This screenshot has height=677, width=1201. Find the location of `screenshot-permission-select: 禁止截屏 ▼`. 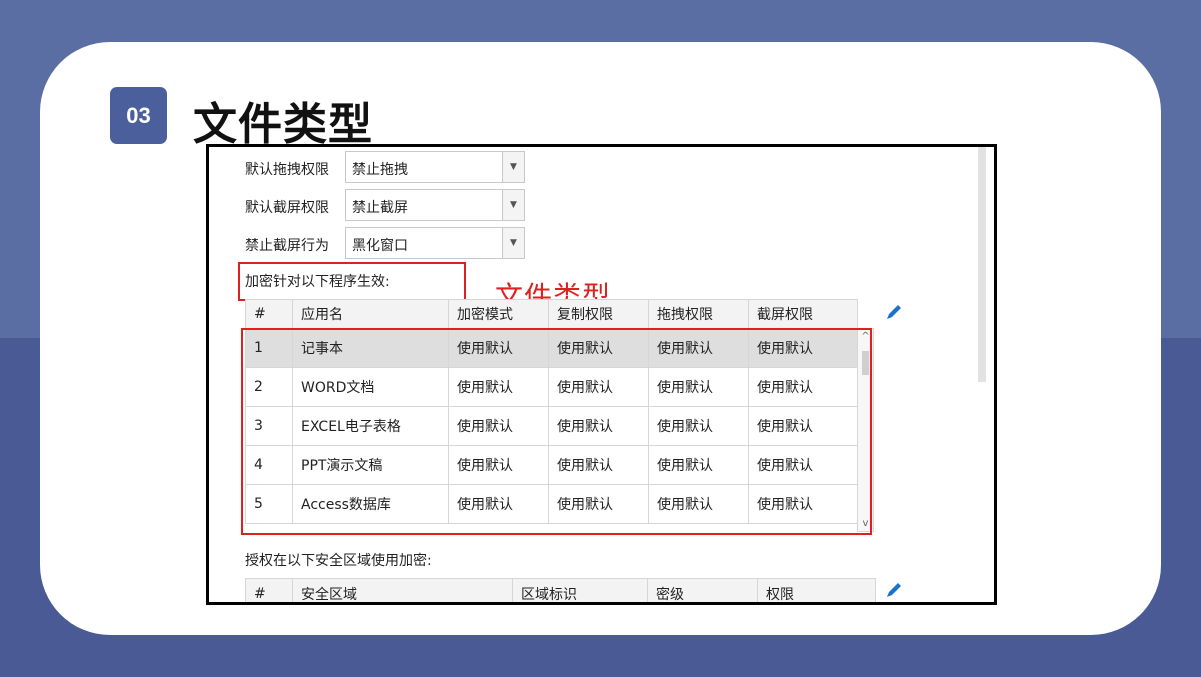

screenshot-permission-select: 禁止截屏 ▼ is located at coordinates (435, 205).